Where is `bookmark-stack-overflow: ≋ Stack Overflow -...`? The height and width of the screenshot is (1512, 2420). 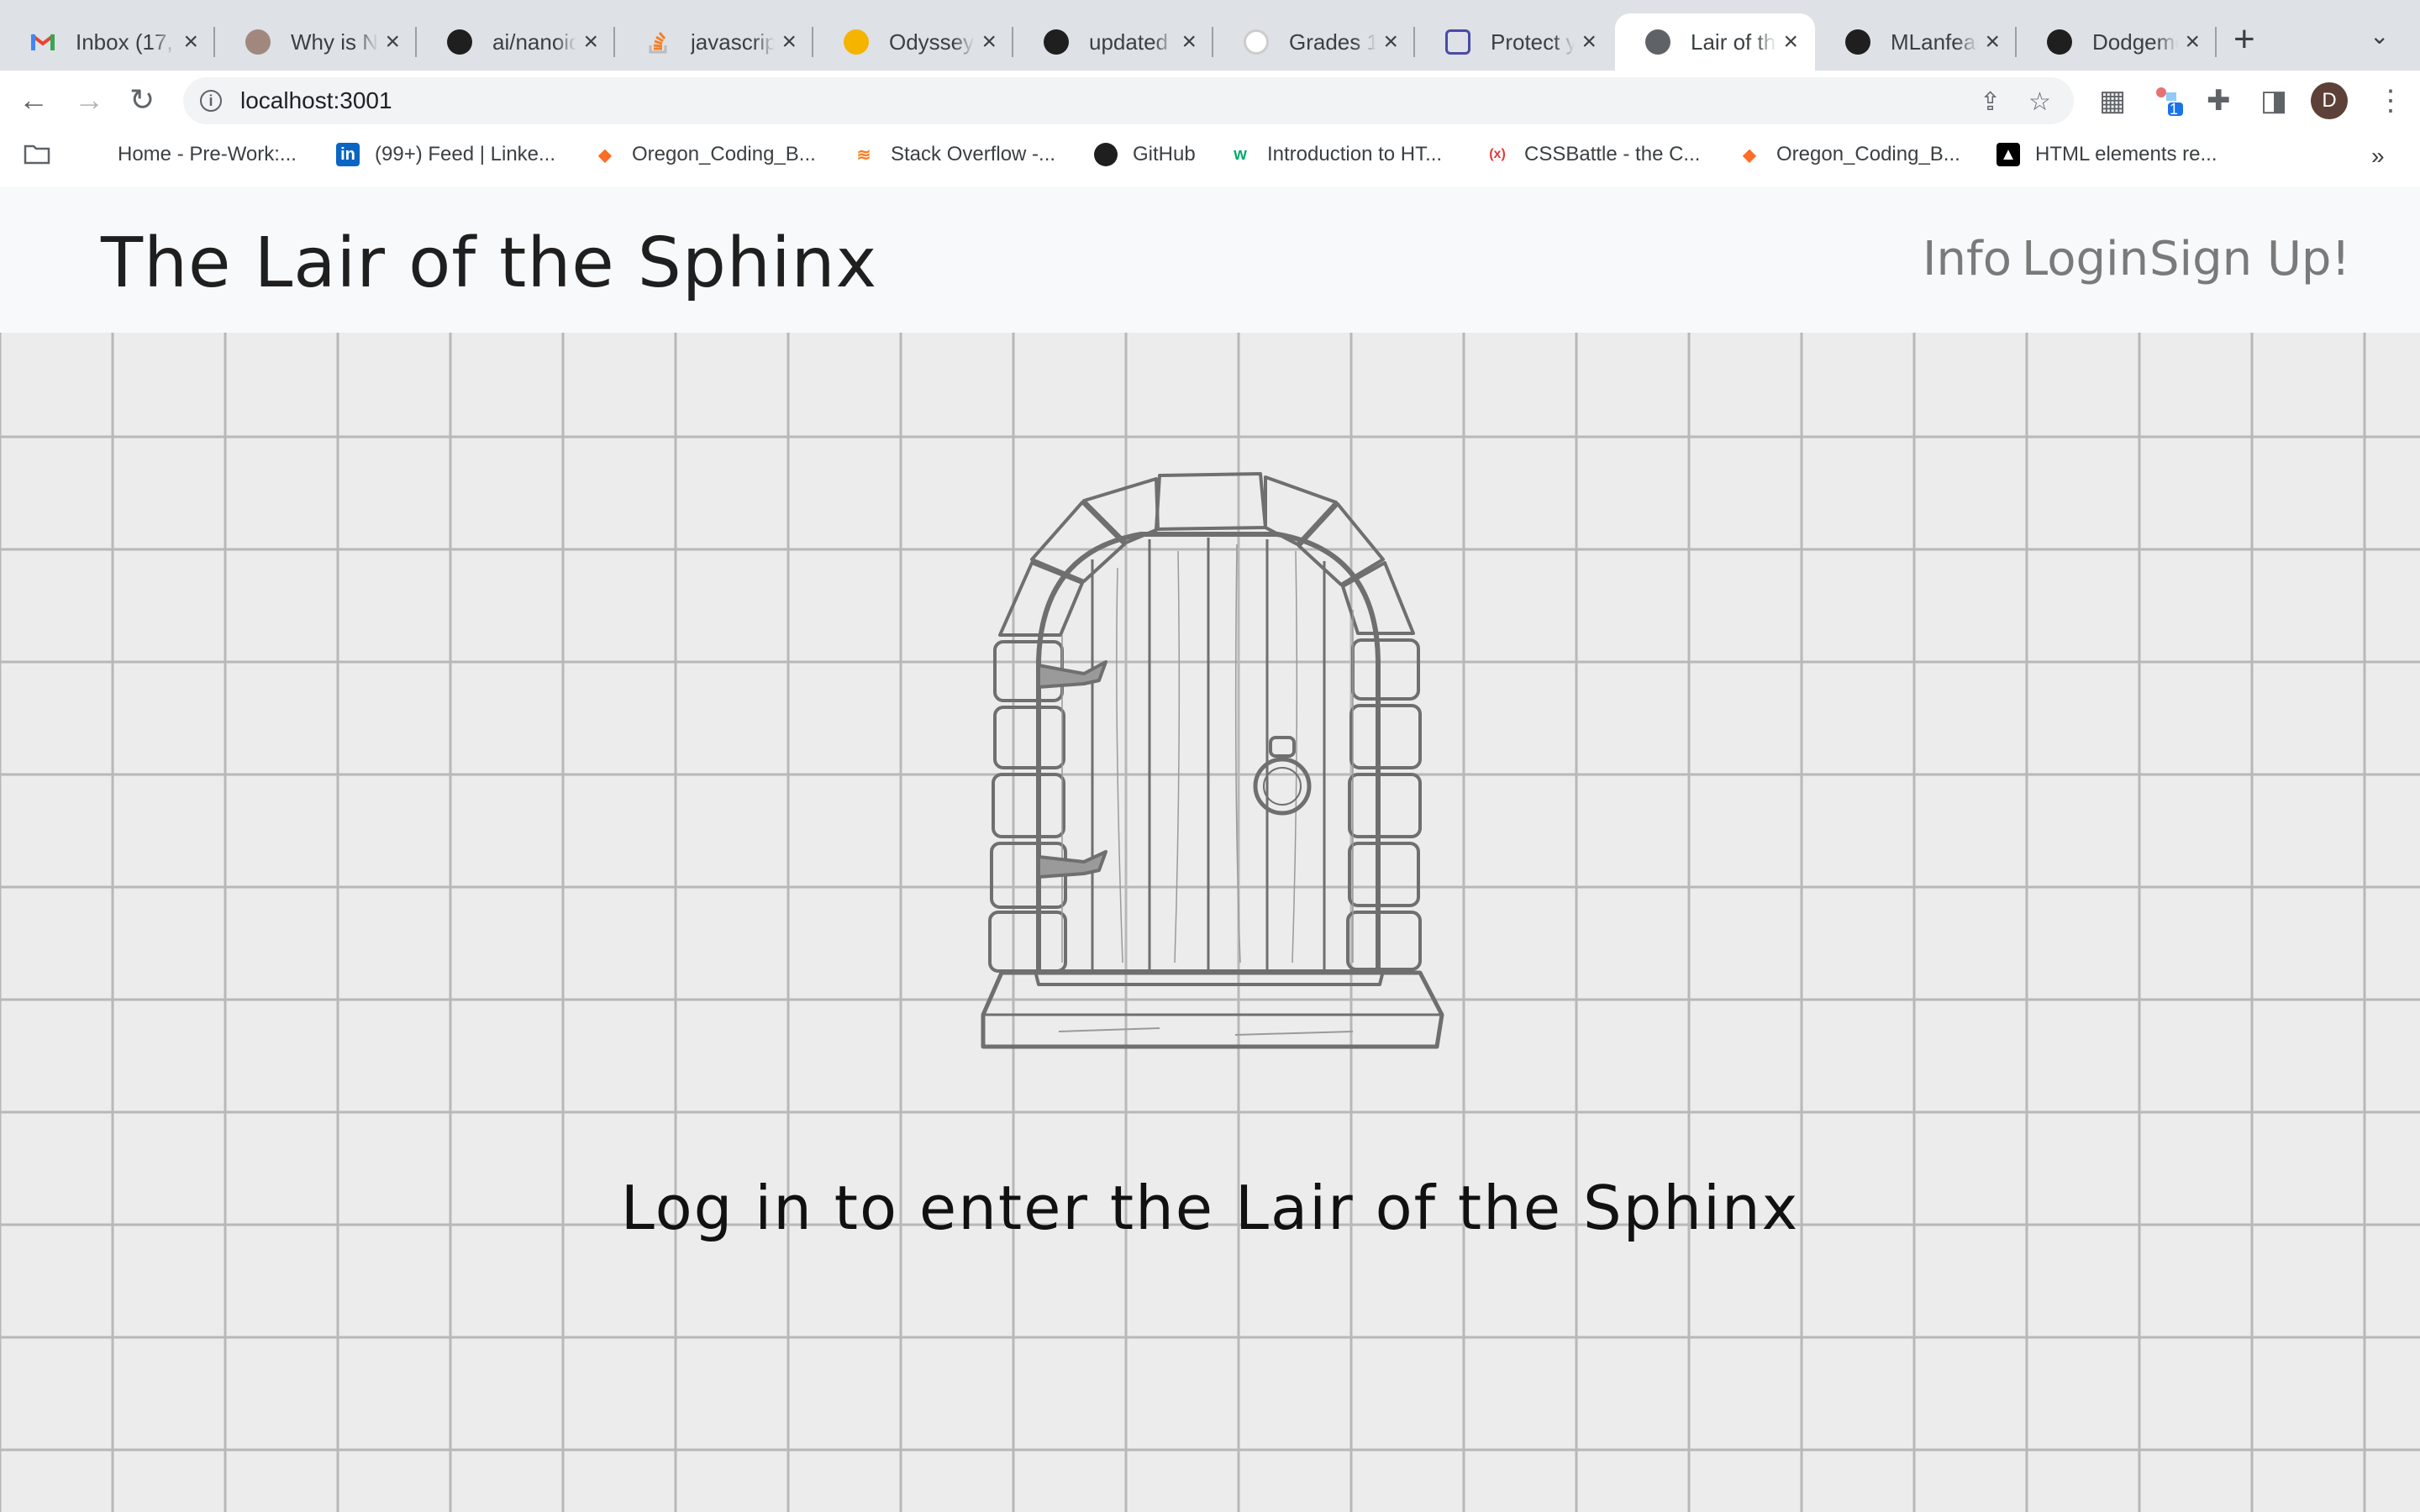
bookmark-stack-overflow: ≋ Stack Overflow -... is located at coordinates (954, 154).